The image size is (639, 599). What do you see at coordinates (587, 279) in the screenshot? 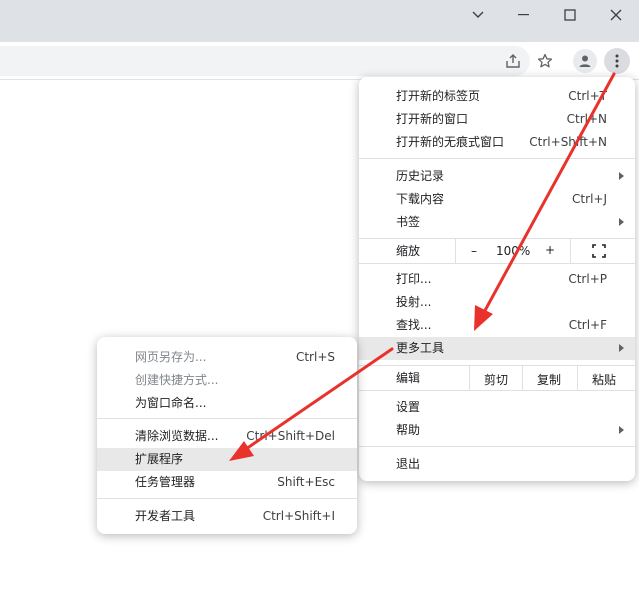
I see `menu-item-shortcut: Ctrl+P` at bounding box center [587, 279].